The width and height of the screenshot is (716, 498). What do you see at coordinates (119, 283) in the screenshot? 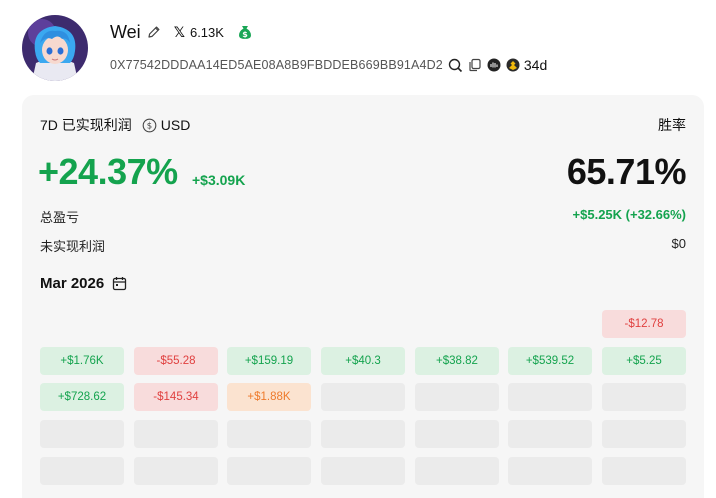
I see `calendar-icon` at bounding box center [119, 283].